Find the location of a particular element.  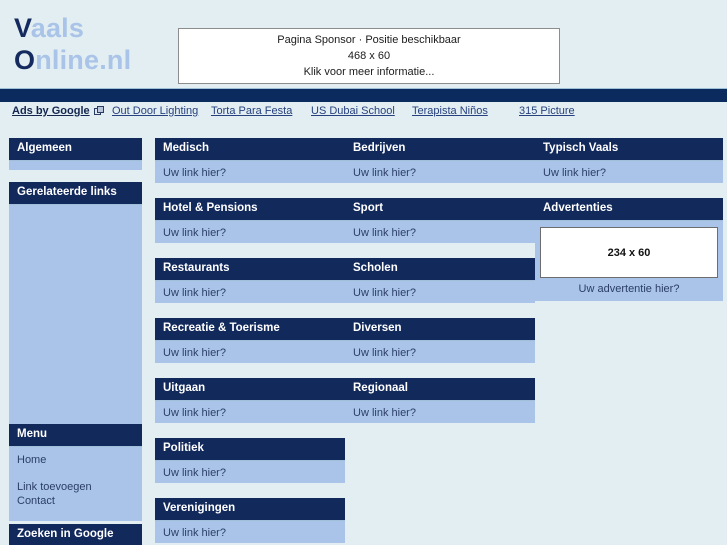

ads-by-google-label: Ads by Google is located at coordinates (58, 111).